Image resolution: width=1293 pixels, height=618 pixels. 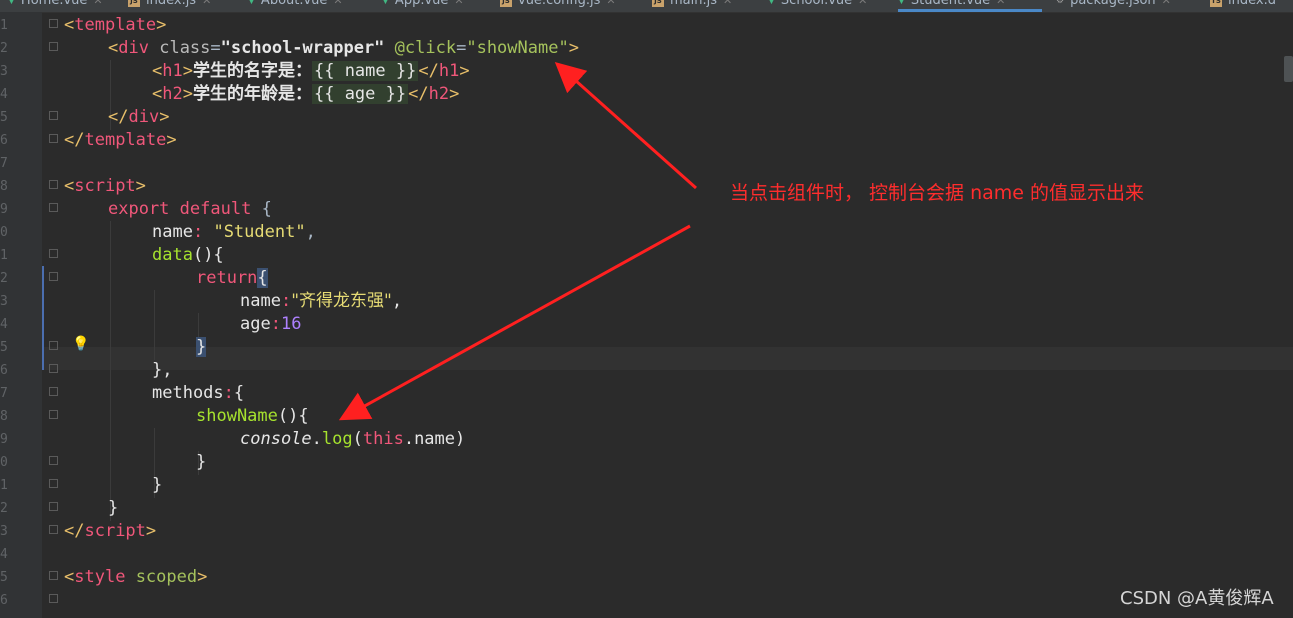 I want to click on arrow-to-click-handler, so click(x=625, y=126).